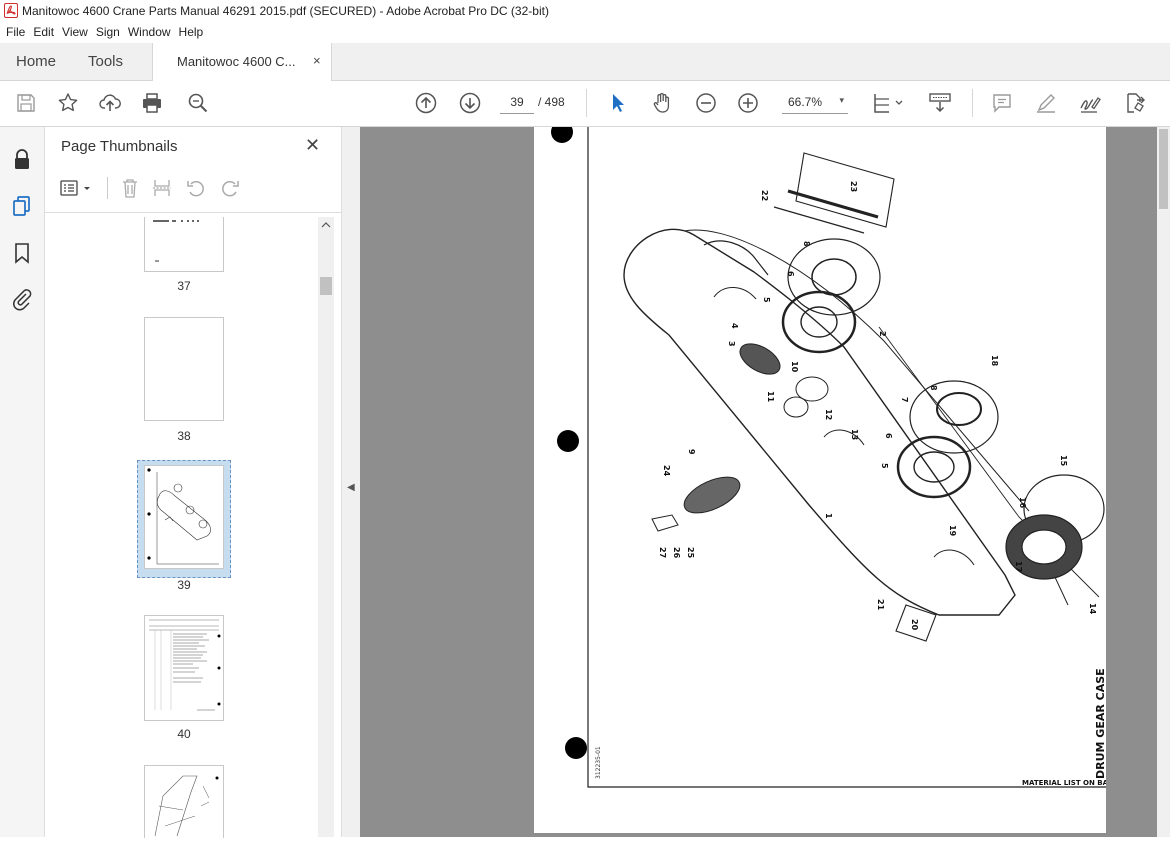 Image resolution: width=1170 pixels, height=841 pixels. I want to click on drawing-footer: MATERIAL LIST ON BACK, so click(1064, 783).